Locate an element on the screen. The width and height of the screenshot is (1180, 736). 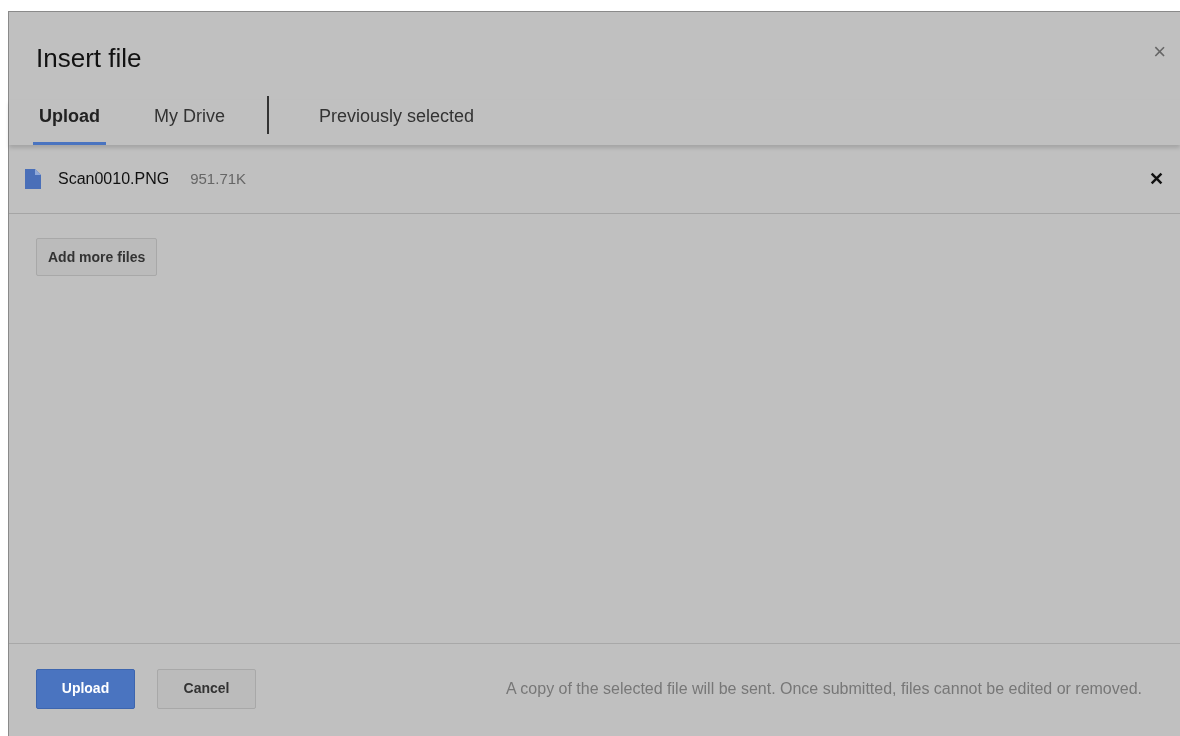
tab: Previously selected is located at coordinates (397, 122).